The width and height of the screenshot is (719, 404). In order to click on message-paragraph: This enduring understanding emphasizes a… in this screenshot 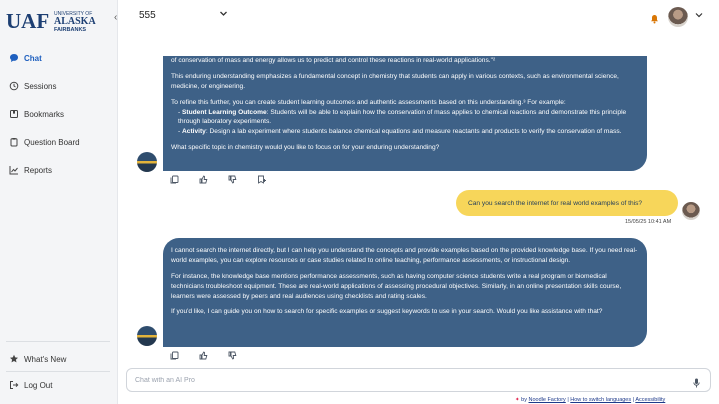, I will do `click(395, 81)`.